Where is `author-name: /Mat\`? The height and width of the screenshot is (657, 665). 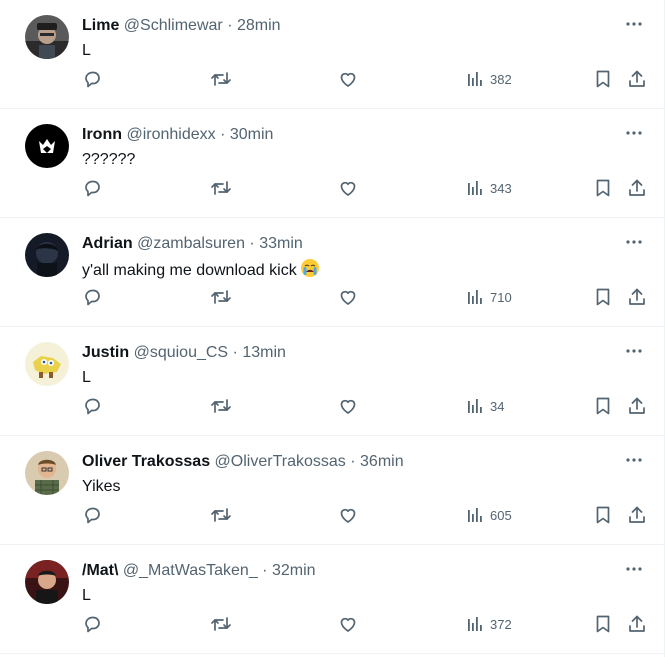
author-name: /Mat\ is located at coordinates (100, 570).